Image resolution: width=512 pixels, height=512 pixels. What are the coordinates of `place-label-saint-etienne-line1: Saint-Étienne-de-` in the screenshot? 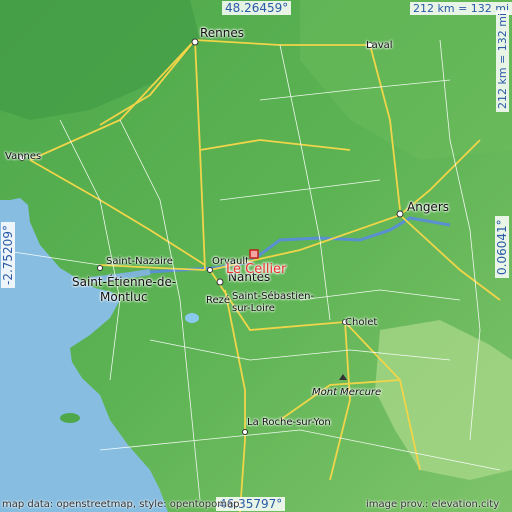 It's located at (124, 282).